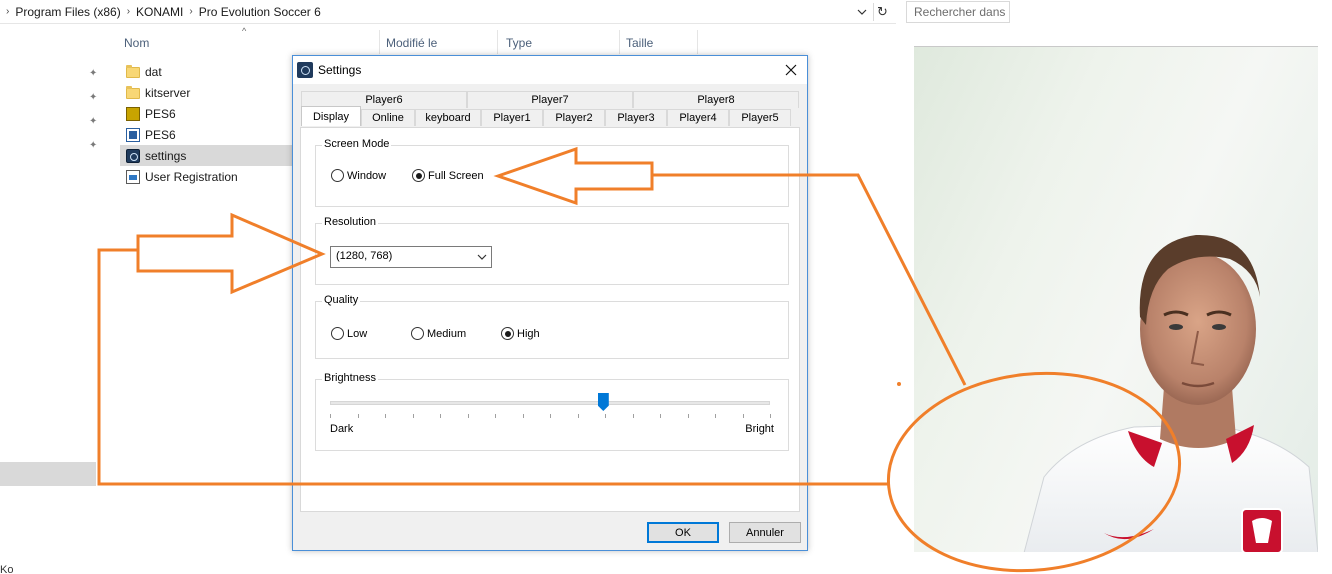 Image resolution: width=1332 pixels, height=574 pixels. I want to click on file-name: dat, so click(153, 71).